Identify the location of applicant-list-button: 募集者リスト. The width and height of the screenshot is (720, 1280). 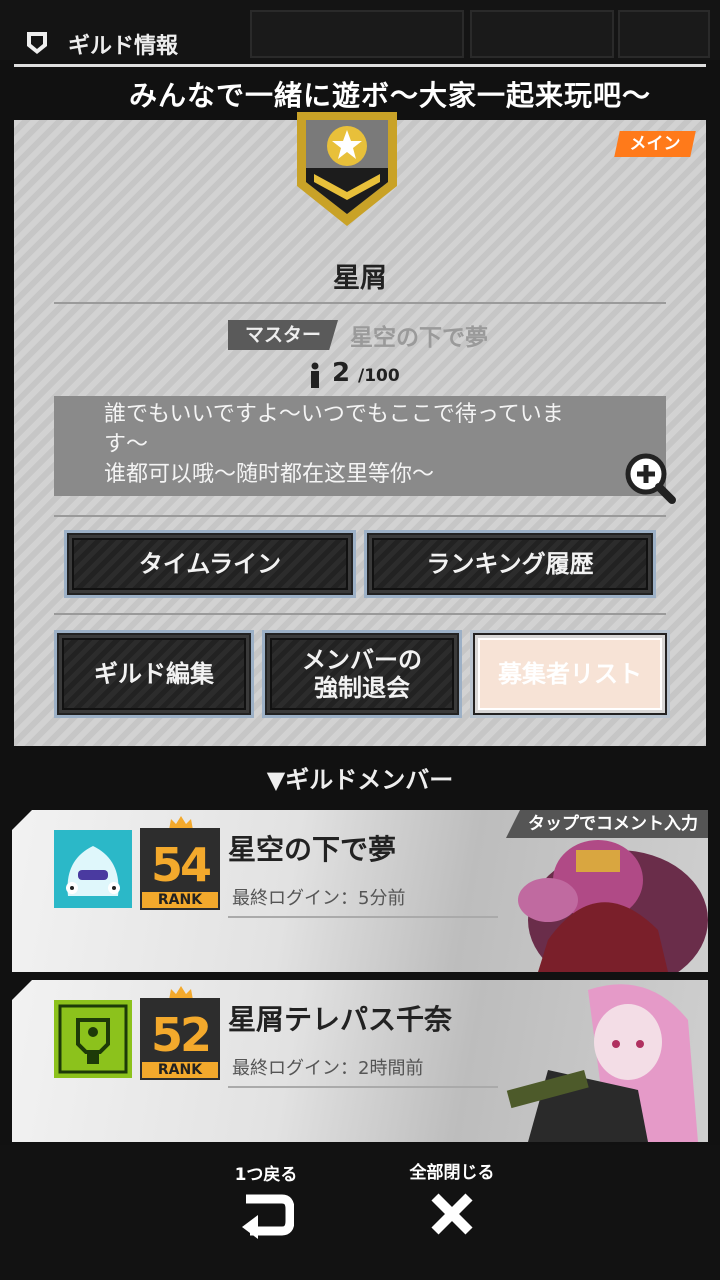
(570, 674).